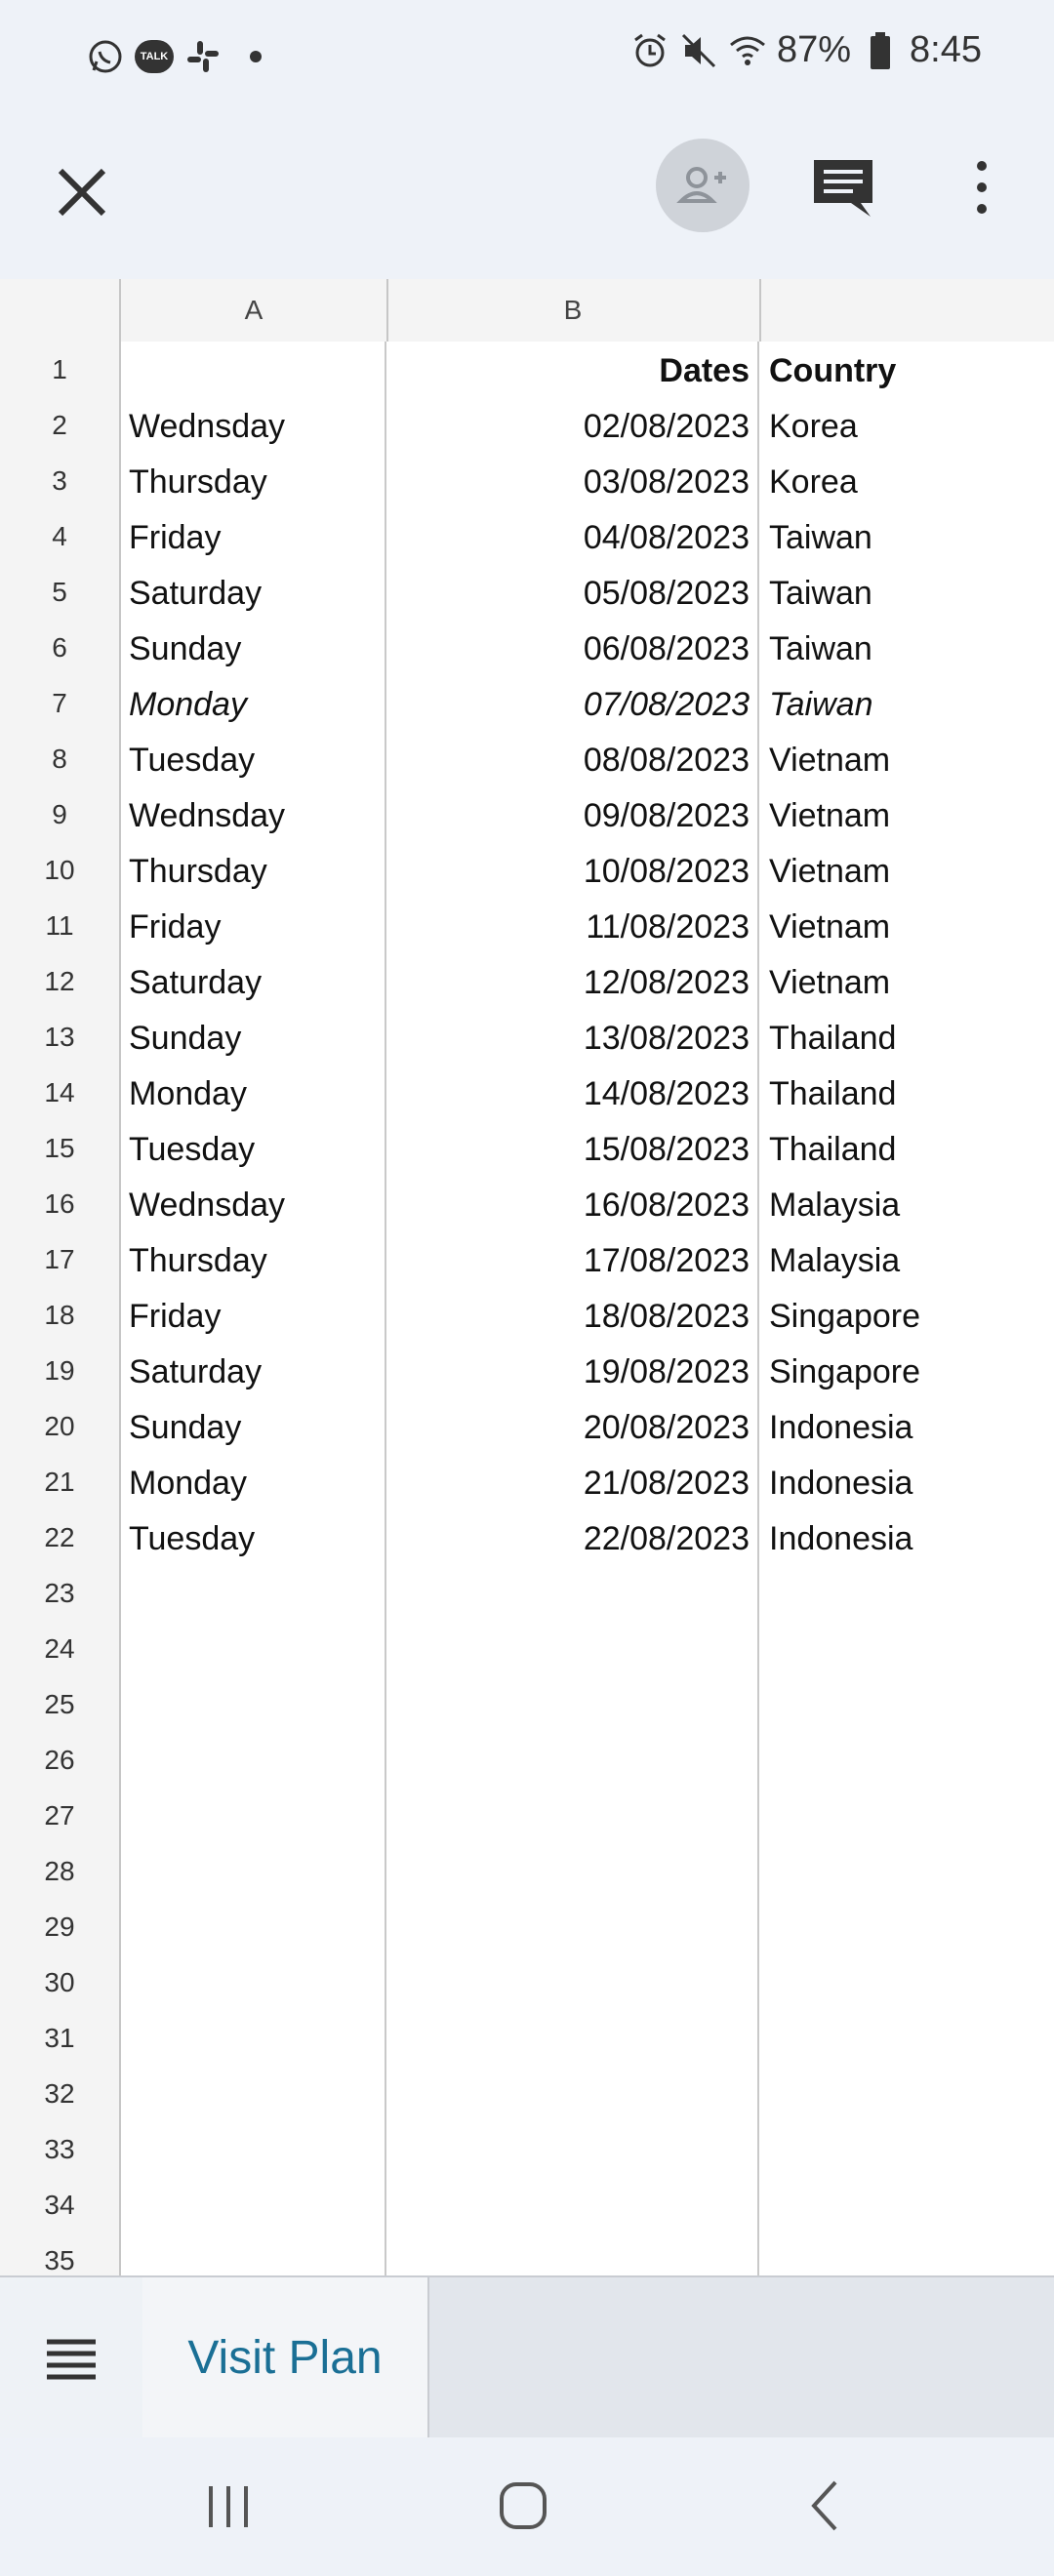  What do you see at coordinates (60, 1704) in the screenshot?
I see `row-number: 25` at bounding box center [60, 1704].